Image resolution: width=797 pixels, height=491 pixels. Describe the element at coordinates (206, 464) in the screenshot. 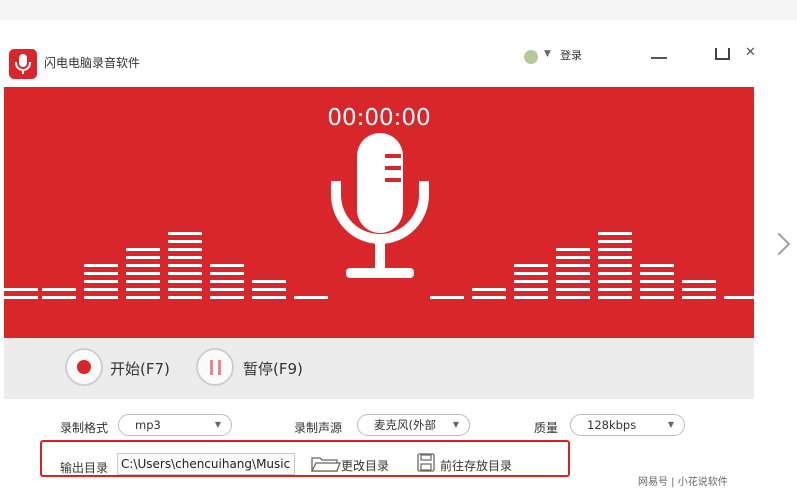

I see `output-path-field: C:\Users\chencuihang\Music` at that location.